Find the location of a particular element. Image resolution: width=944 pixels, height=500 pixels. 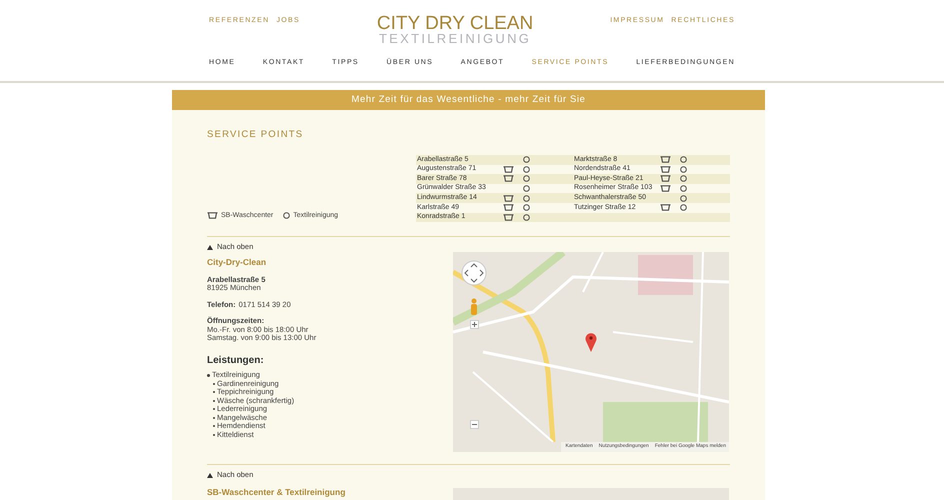

logo-title: CITY DRY CLEAN is located at coordinates (455, 23).